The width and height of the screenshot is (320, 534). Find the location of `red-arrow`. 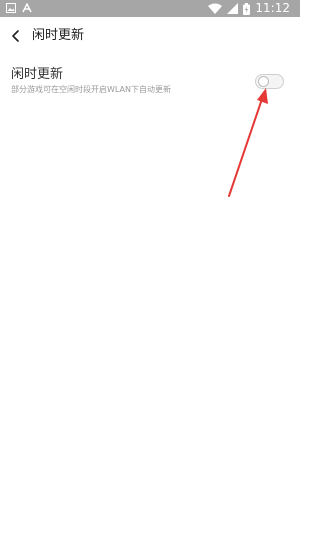

red-arrow is located at coordinates (248, 142).